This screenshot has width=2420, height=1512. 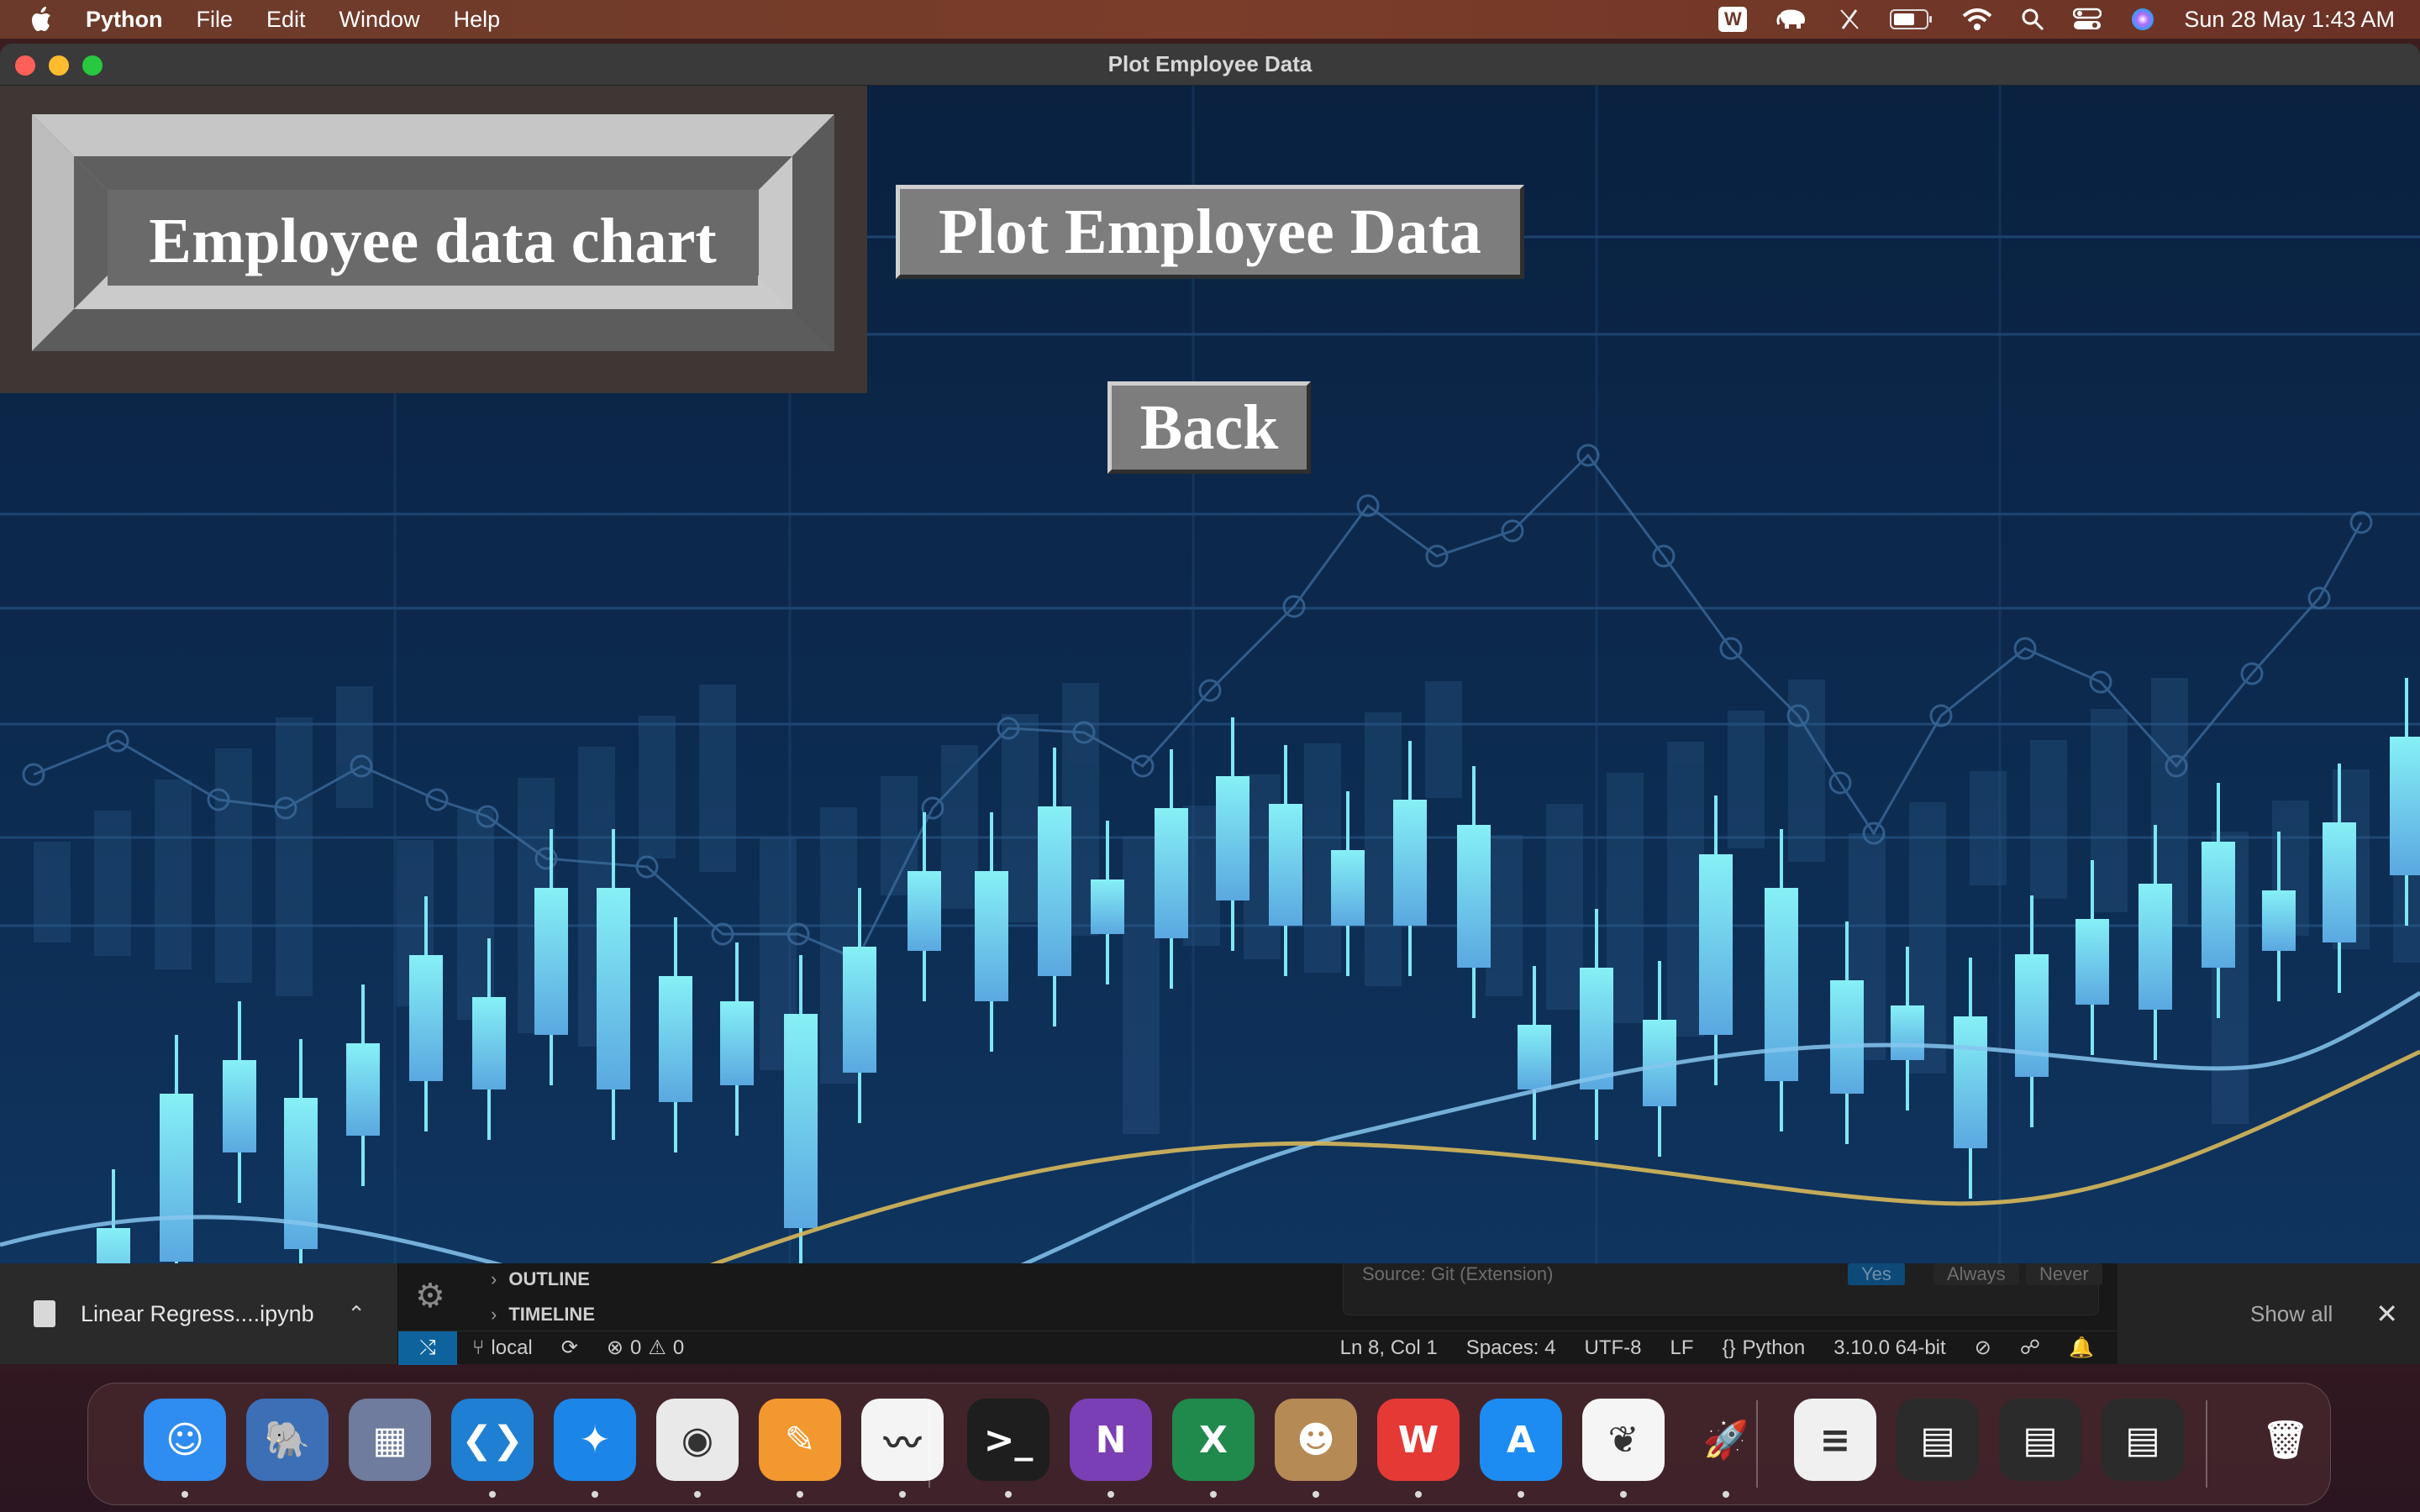 What do you see at coordinates (1729, 1347) in the screenshot?
I see `braces-icon: {}` at bounding box center [1729, 1347].